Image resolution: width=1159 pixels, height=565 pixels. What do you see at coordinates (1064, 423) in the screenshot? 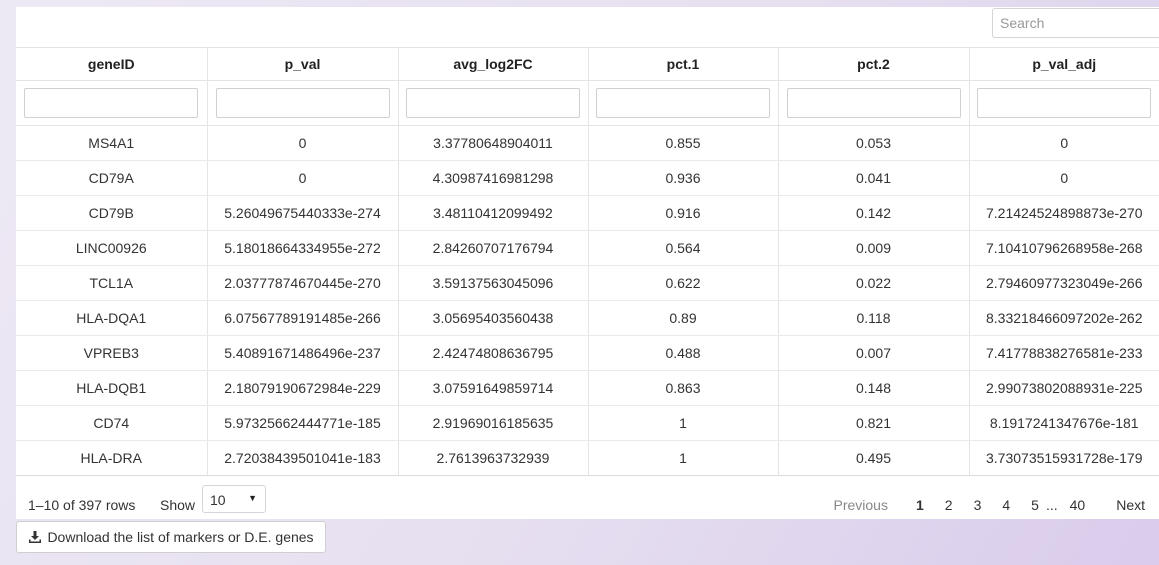
I see `cell-p-val-adj: 8.1917241347676e-181` at bounding box center [1064, 423].